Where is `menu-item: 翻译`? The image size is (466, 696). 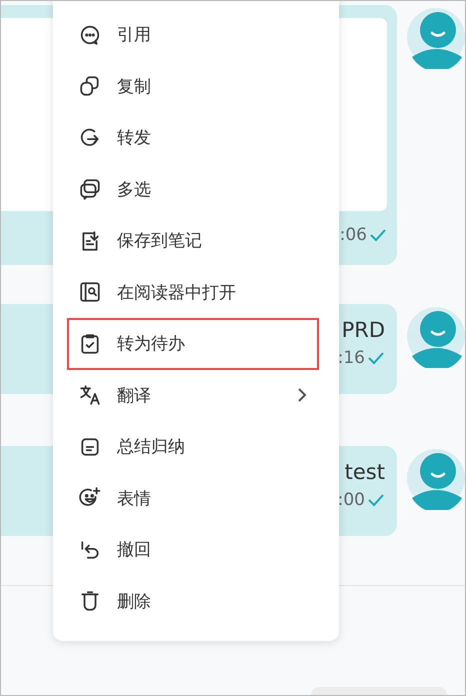
menu-item: 翻译 is located at coordinates (193, 395).